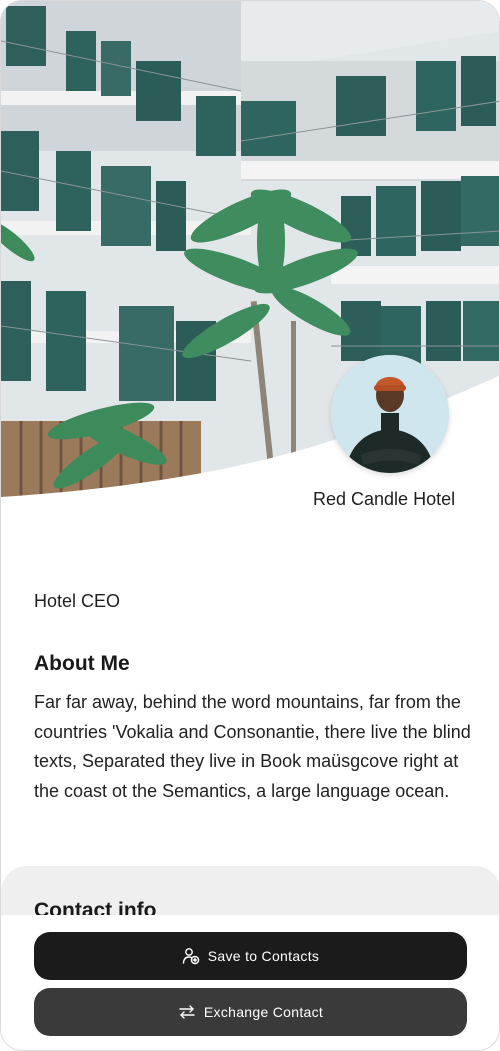 The height and width of the screenshot is (1051, 500). I want to click on about-heading: About Me, so click(82, 663).